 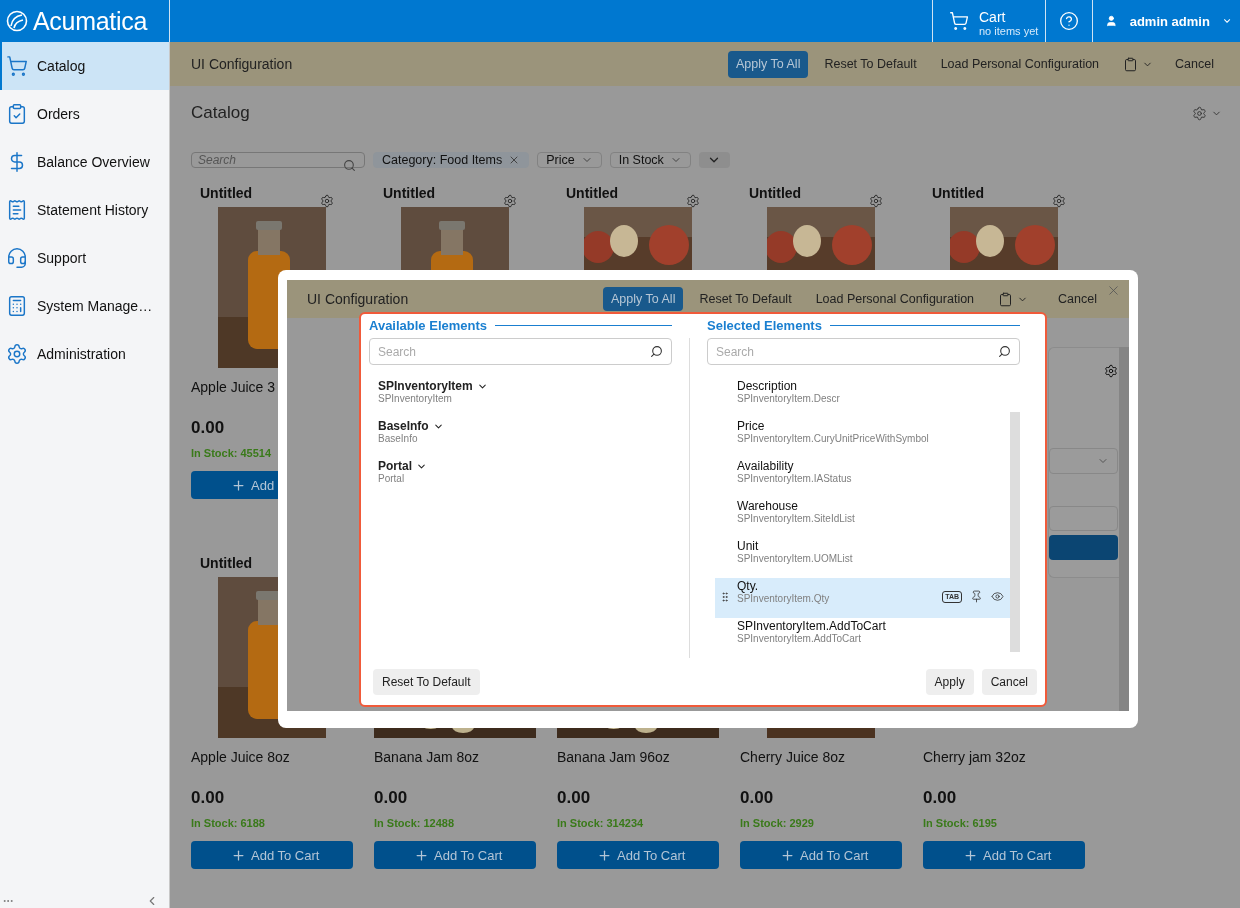 I want to click on filter-dropdown: Price, so click(x=569, y=160).